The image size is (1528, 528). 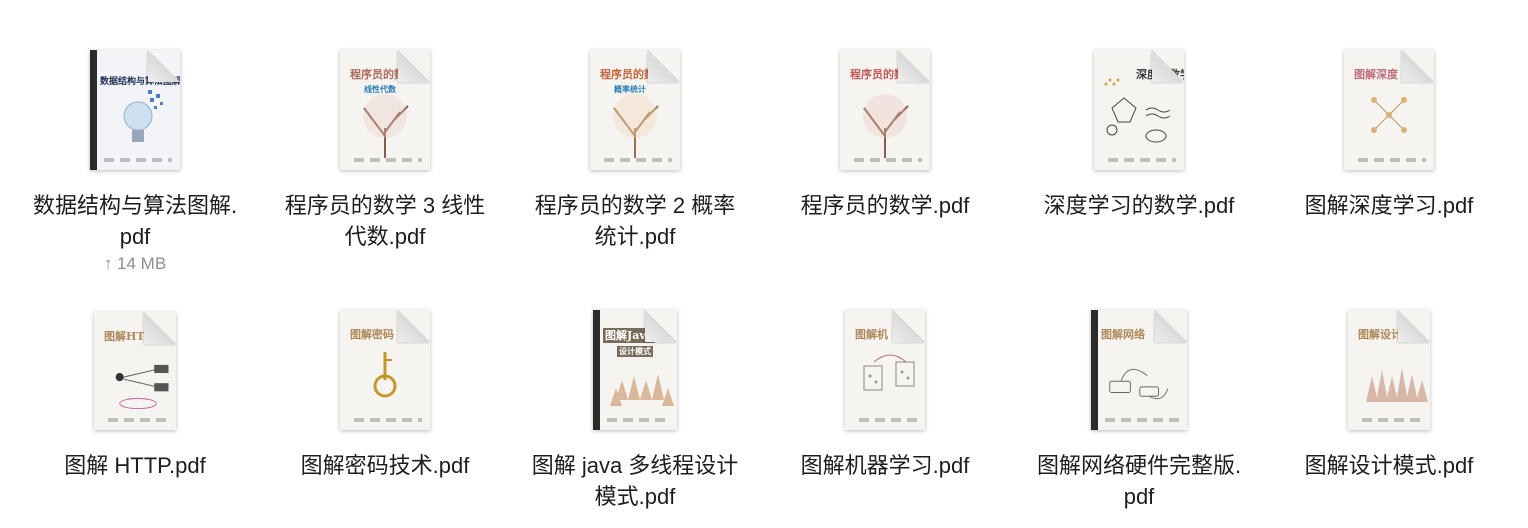 I want to click on file-thumbnail: 图解Java 设计模式, so click(x=635, y=365).